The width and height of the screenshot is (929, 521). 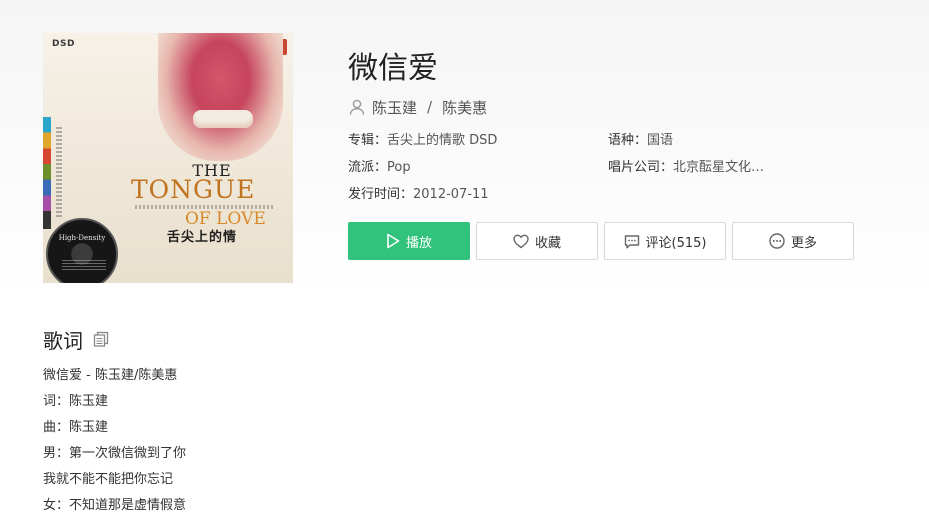 I want to click on favorite-button: 收藏, so click(x=537, y=241).